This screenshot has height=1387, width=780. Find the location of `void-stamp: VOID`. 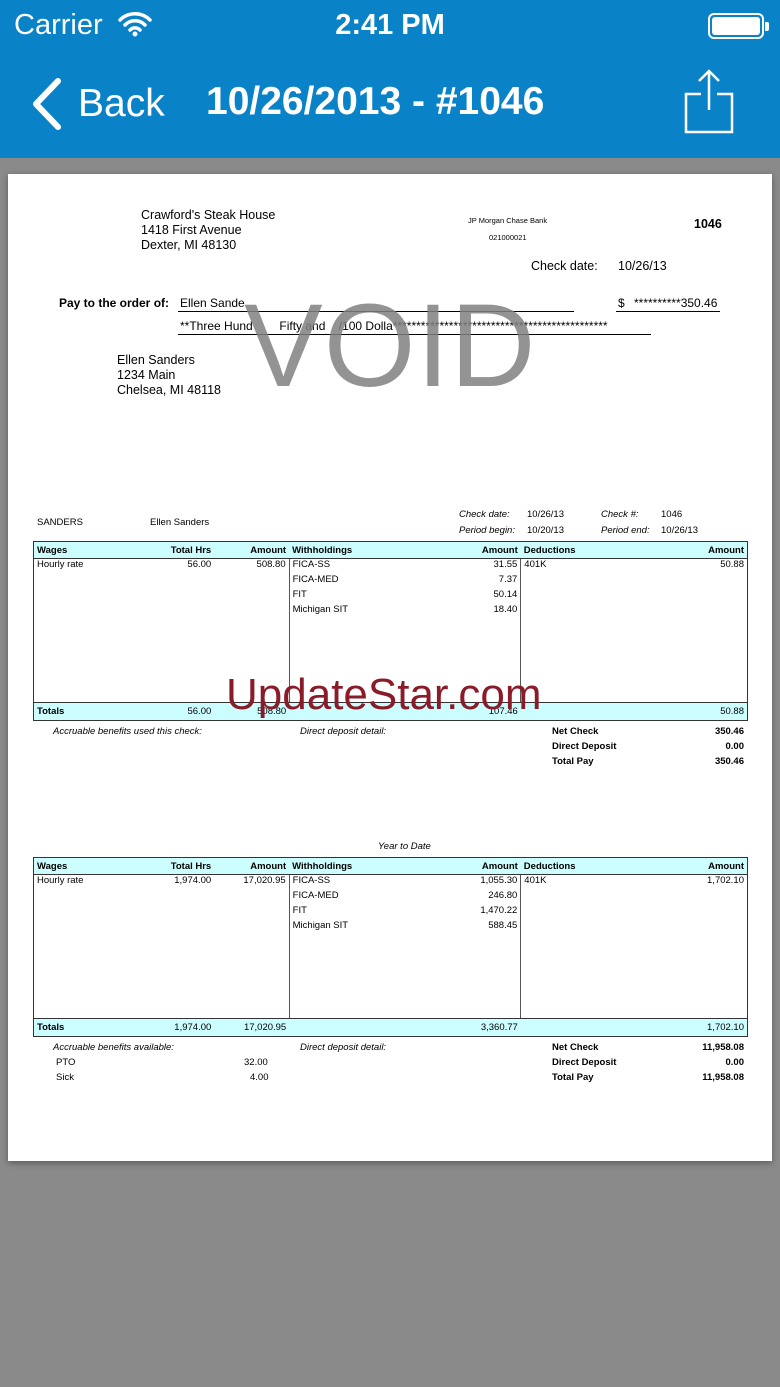

void-stamp: VOID is located at coordinates (390, 346).